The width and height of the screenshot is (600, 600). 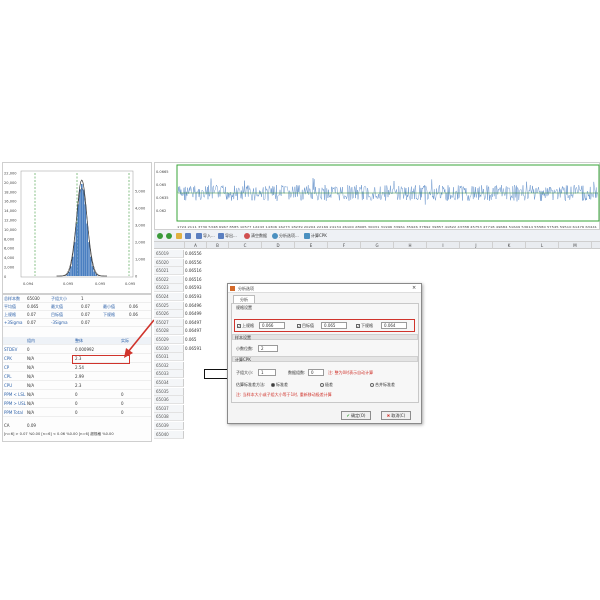 What do you see at coordinates (169, 417) in the screenshot?
I see `row-header: 65038` at bounding box center [169, 417].